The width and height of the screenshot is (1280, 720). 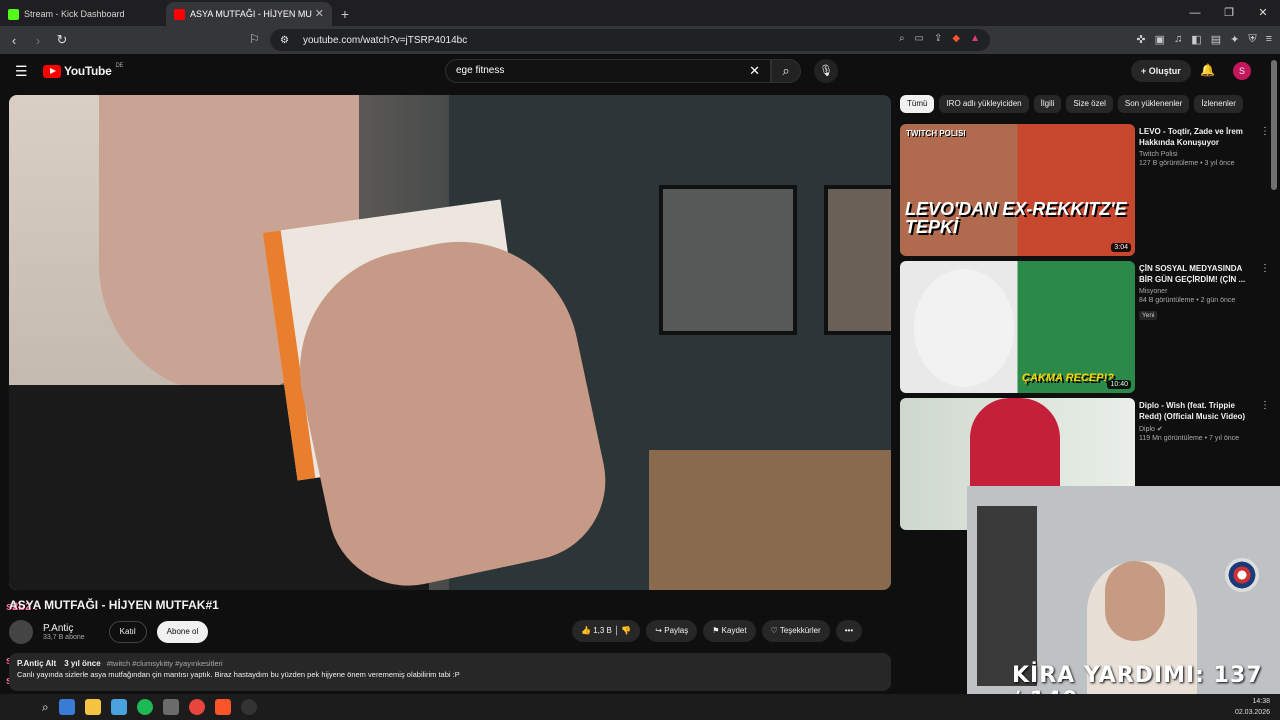 What do you see at coordinates (1252, 39) in the screenshot?
I see `vpn-icon: ⛨` at bounding box center [1252, 39].